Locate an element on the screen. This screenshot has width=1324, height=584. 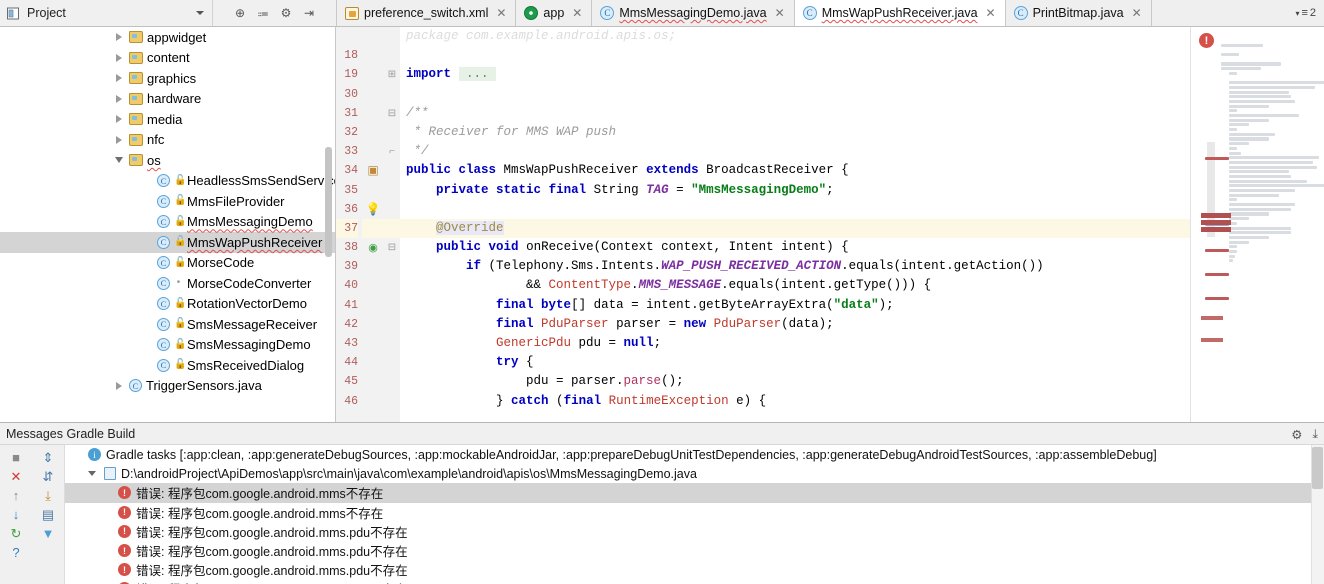
code-line: GenericPdu pdu = null; is located at coordinates (795, 343).